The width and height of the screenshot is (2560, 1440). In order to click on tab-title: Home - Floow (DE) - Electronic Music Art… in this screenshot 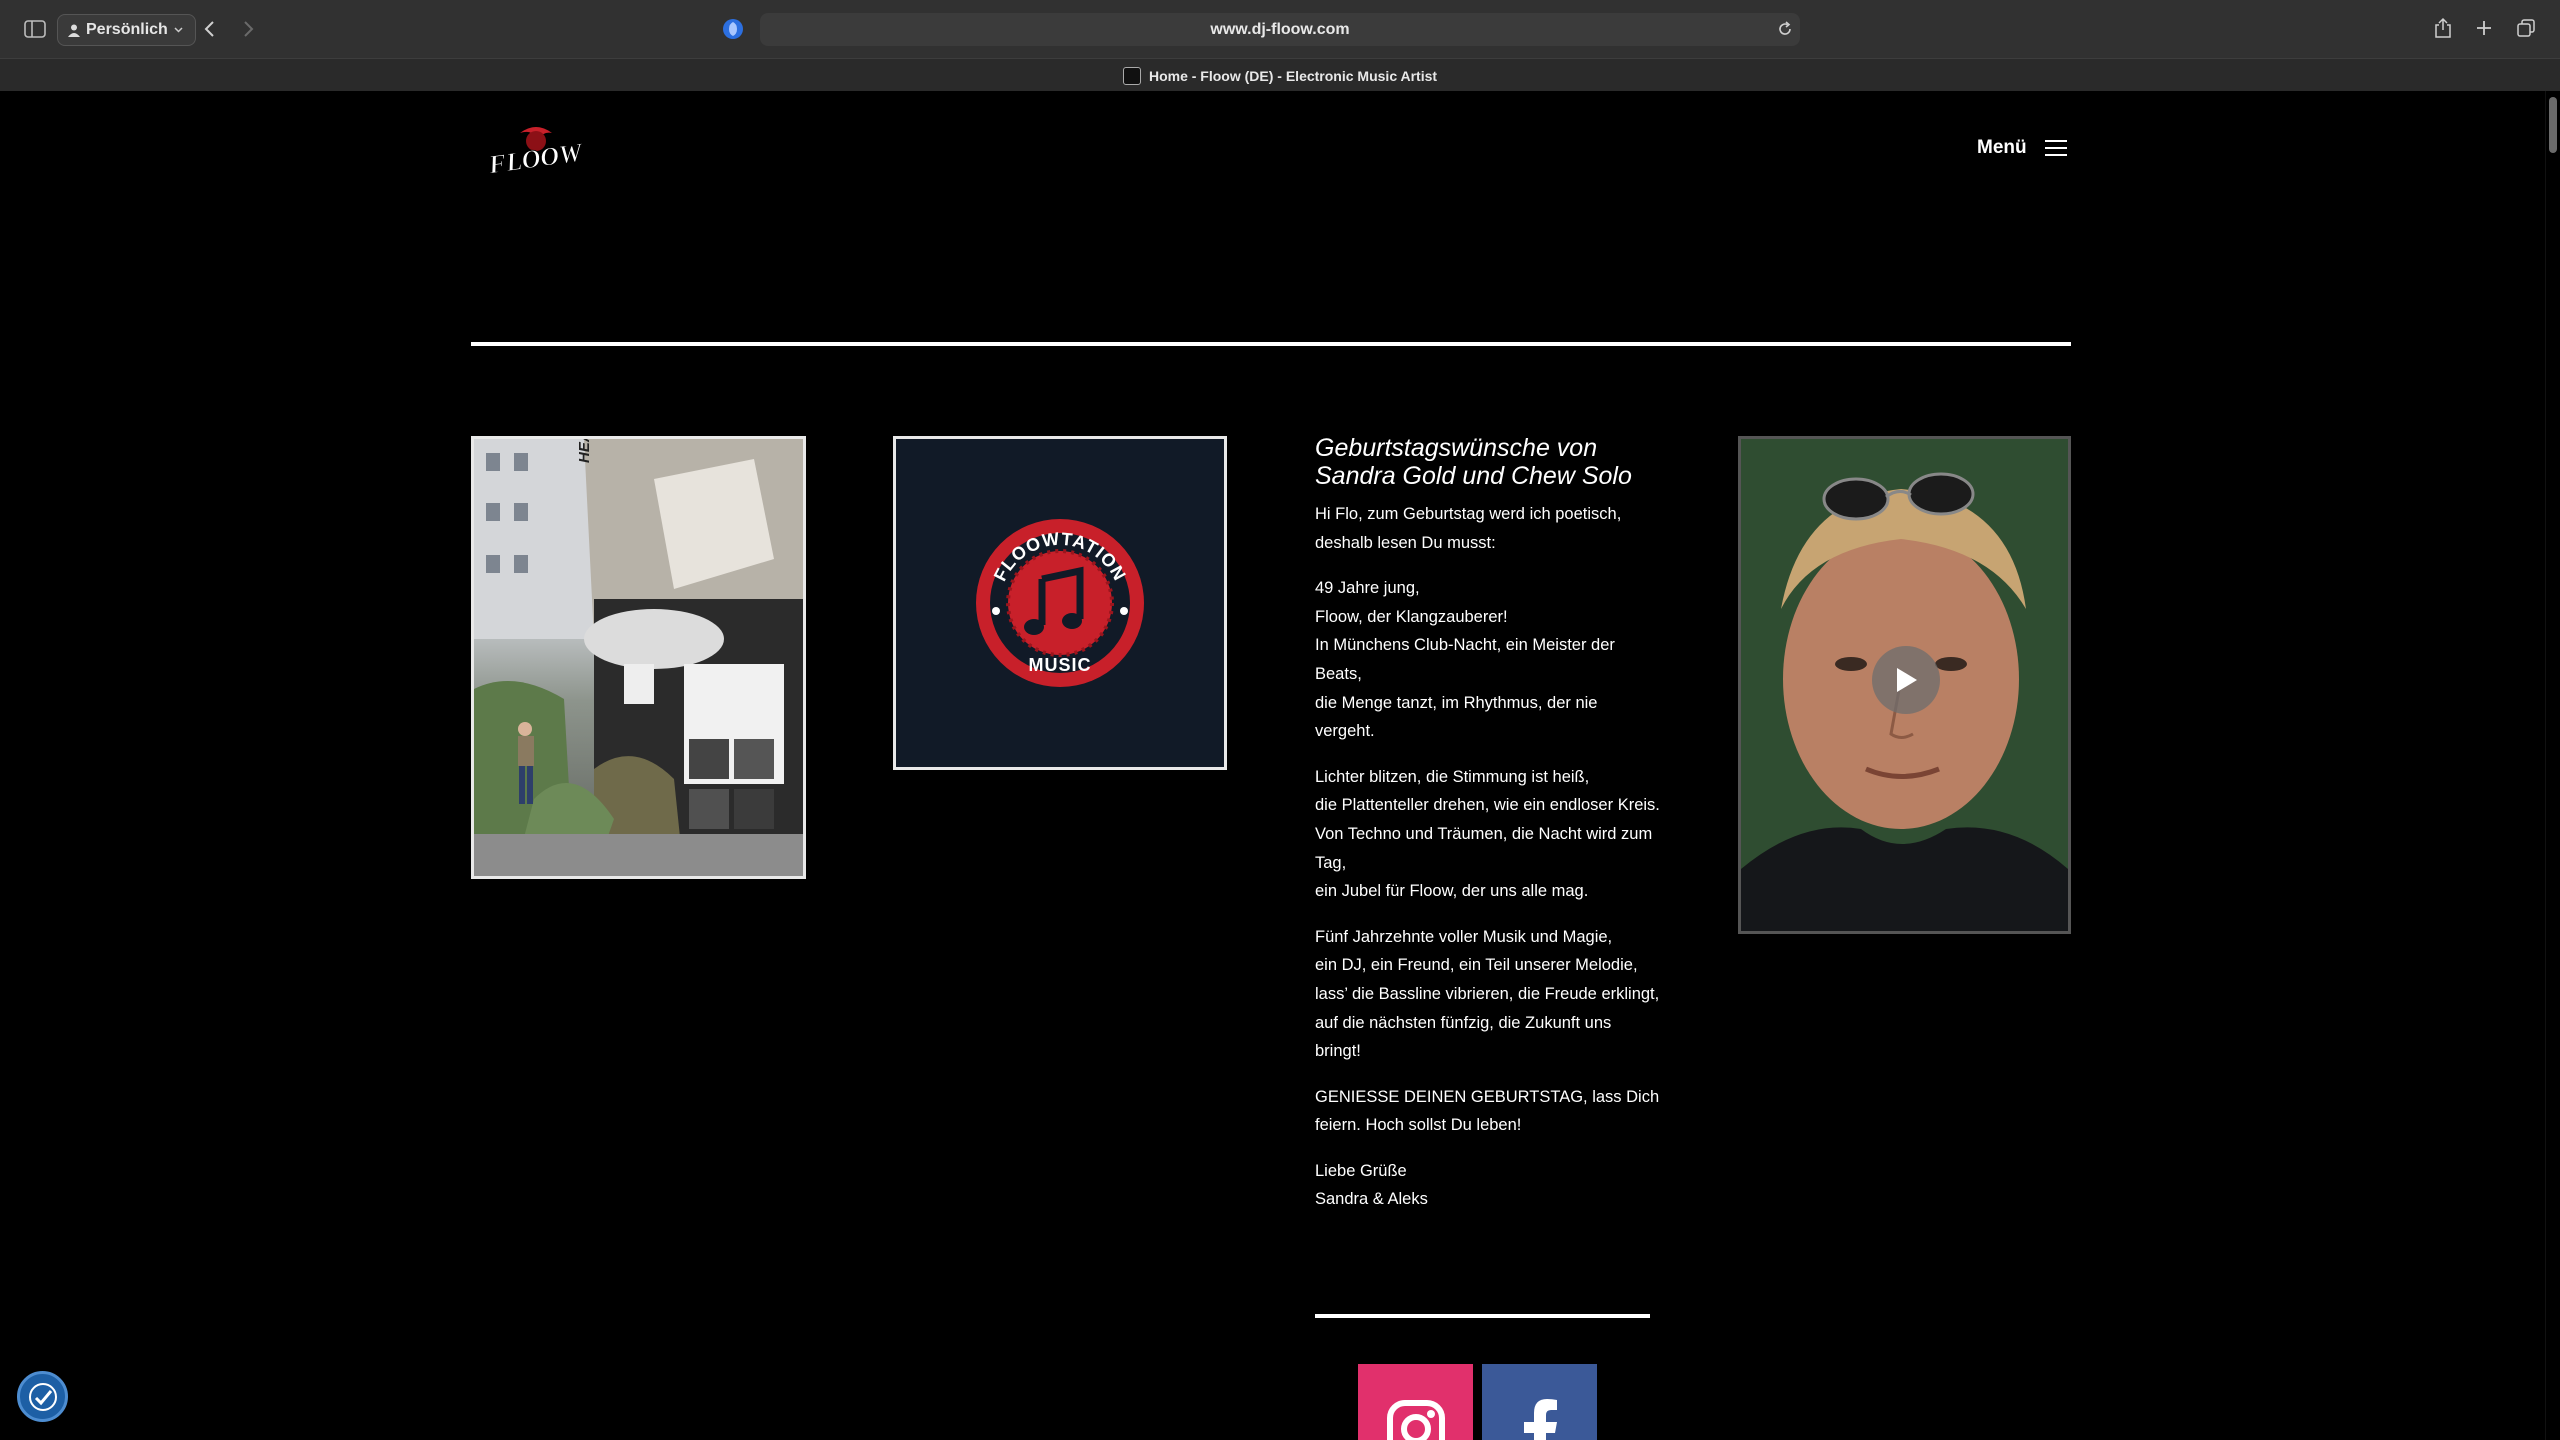, I will do `click(1293, 75)`.